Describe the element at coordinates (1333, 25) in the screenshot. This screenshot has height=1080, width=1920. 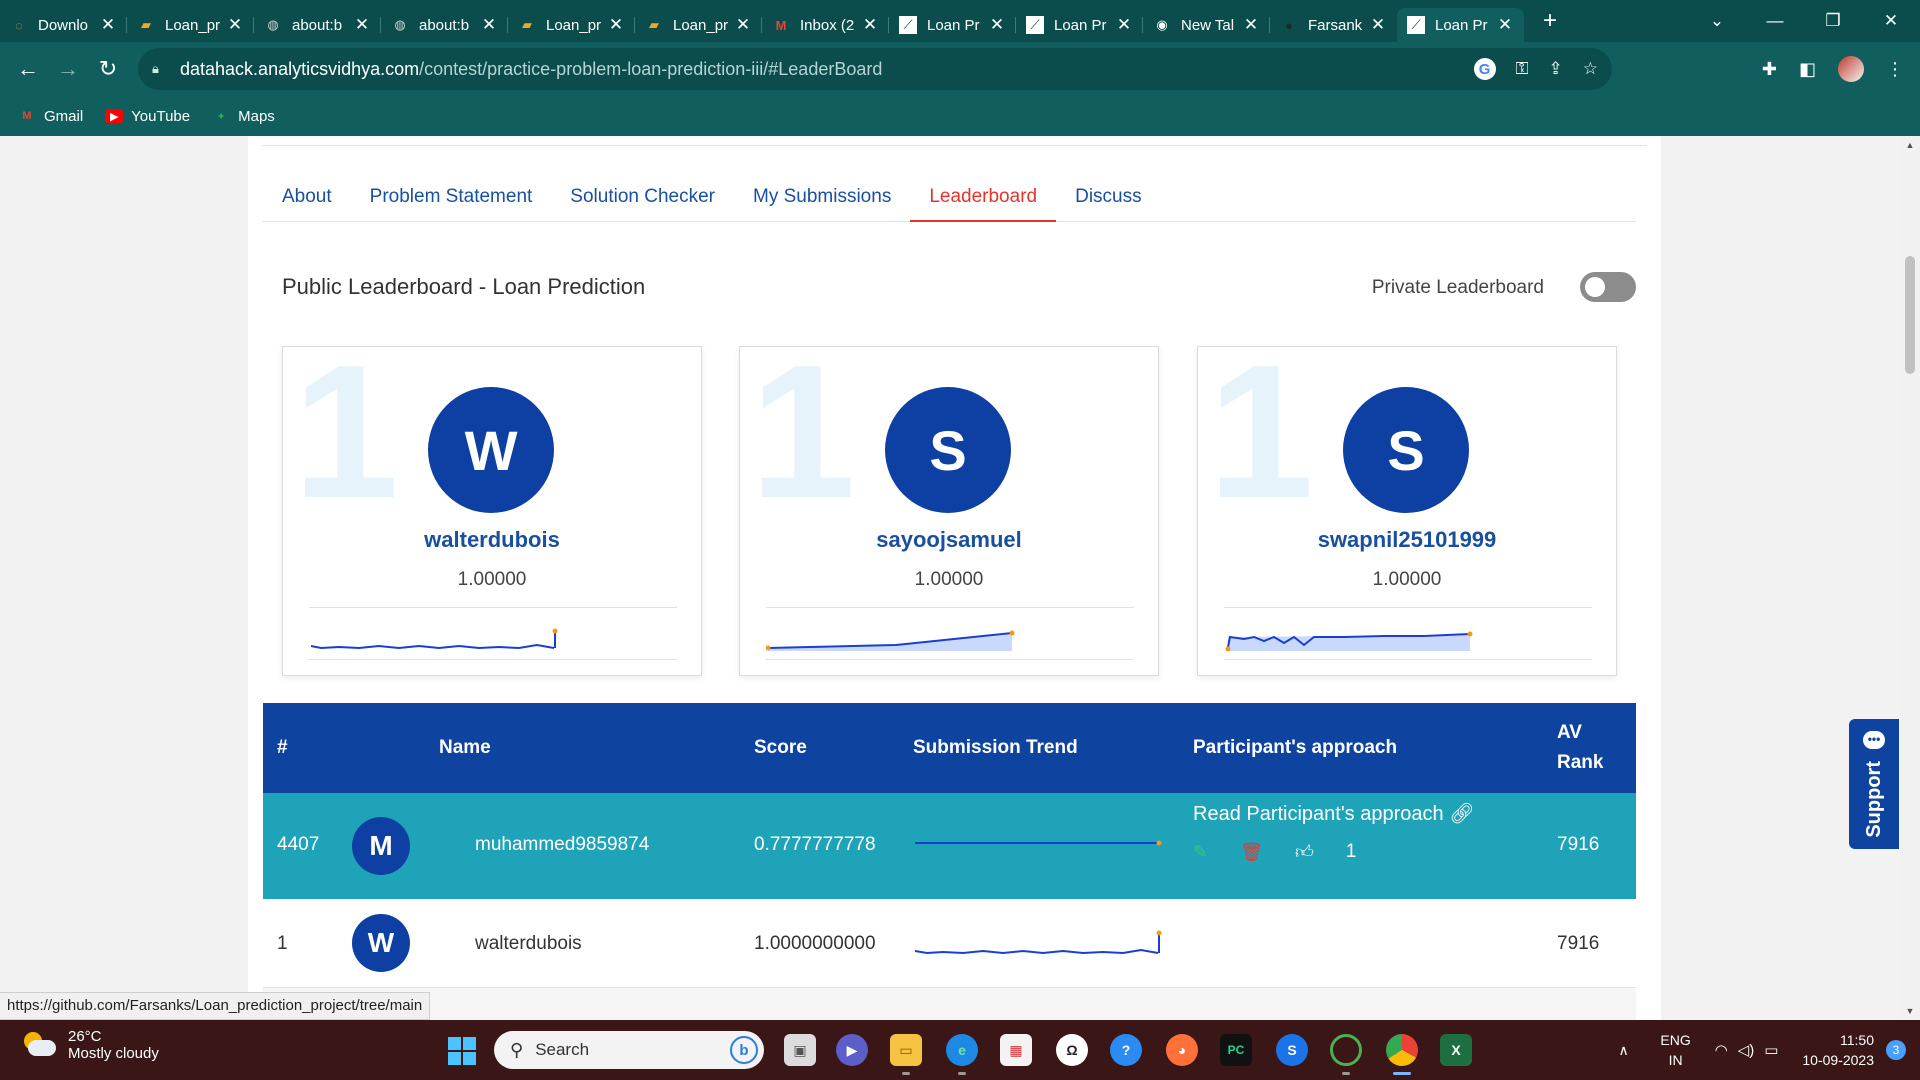
I see `browser-tab: ● Farsank ✕` at that location.